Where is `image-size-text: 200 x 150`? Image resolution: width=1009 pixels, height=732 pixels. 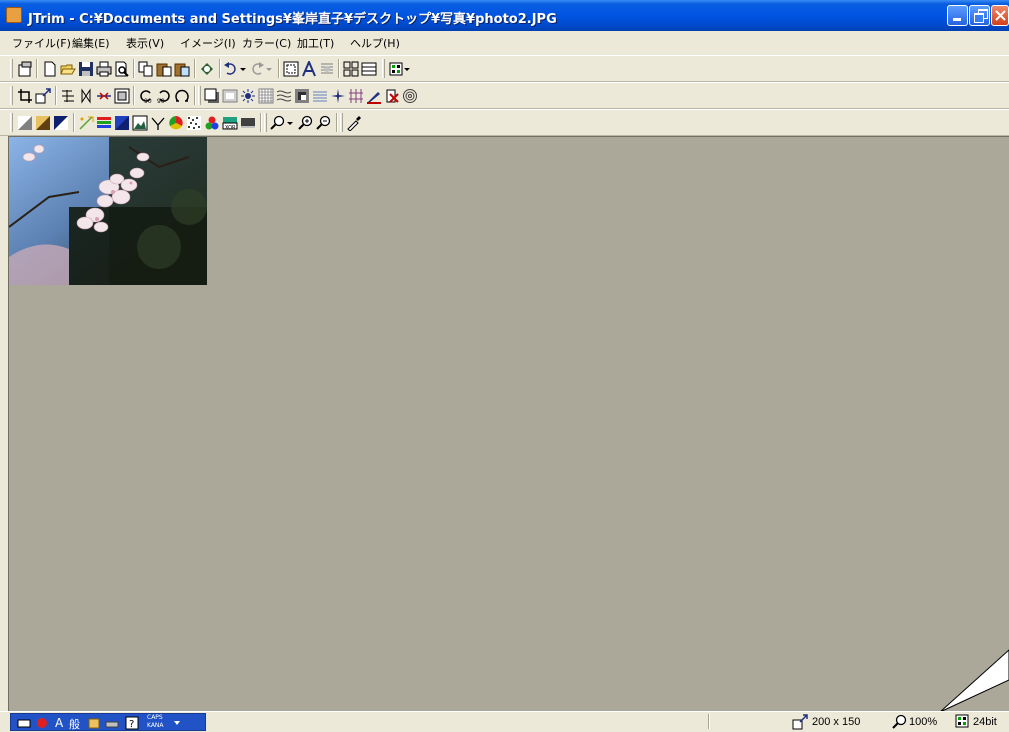 image-size-text: 200 x 150 is located at coordinates (836, 722).